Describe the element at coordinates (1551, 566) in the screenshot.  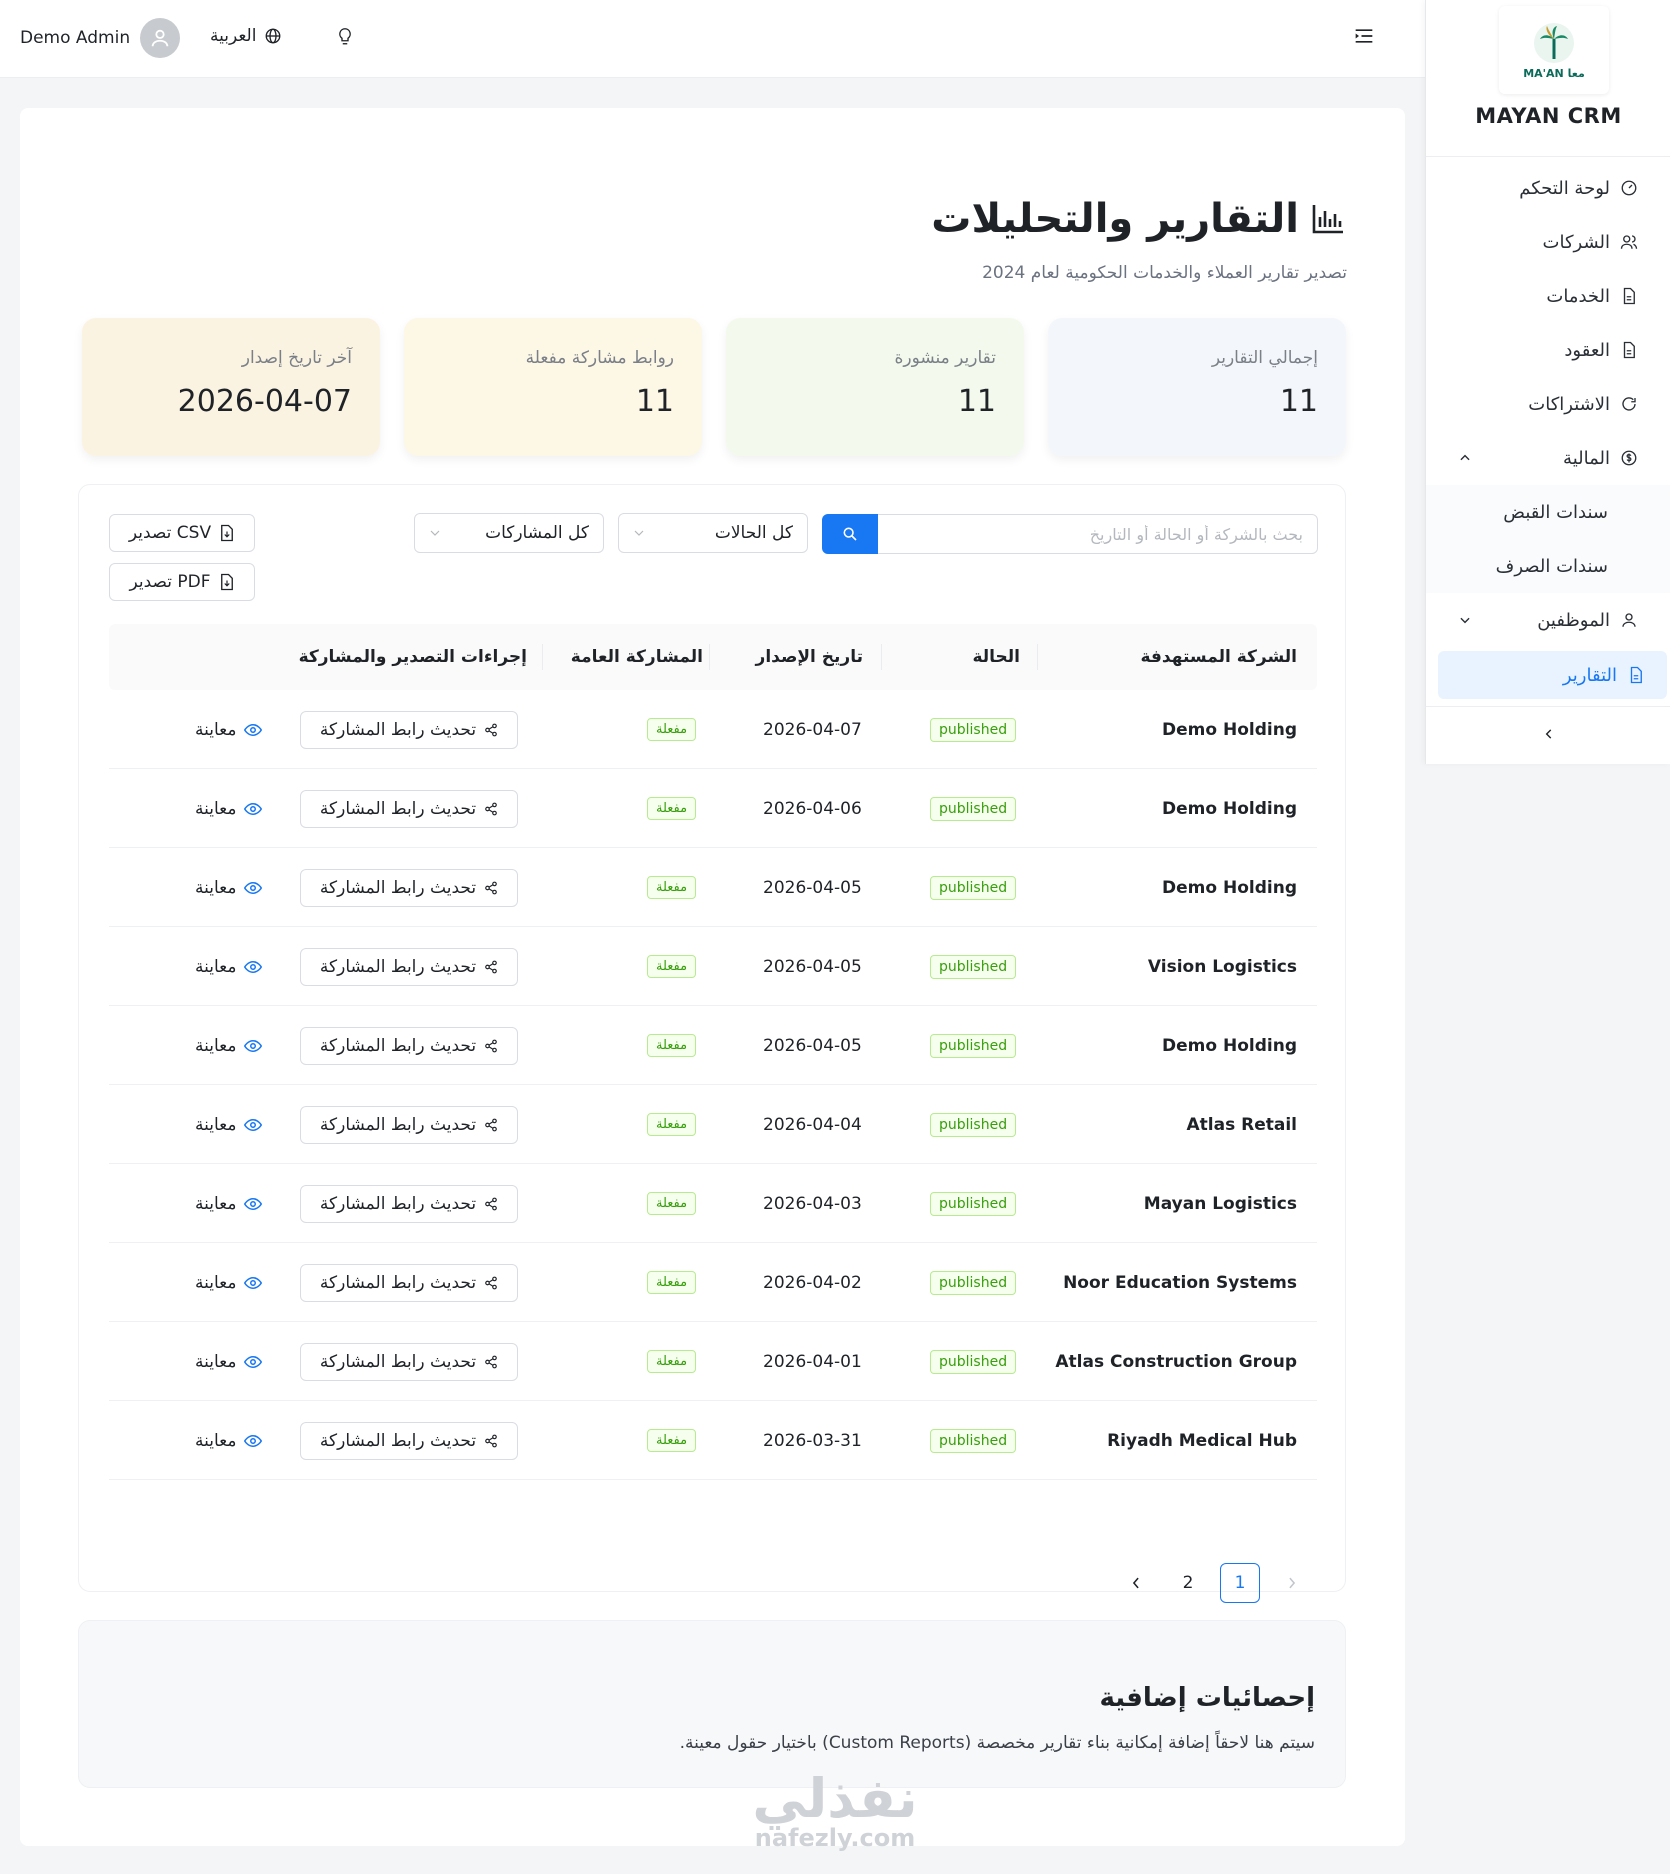
I see `sidebar-item-label: سندات الصرف` at that location.